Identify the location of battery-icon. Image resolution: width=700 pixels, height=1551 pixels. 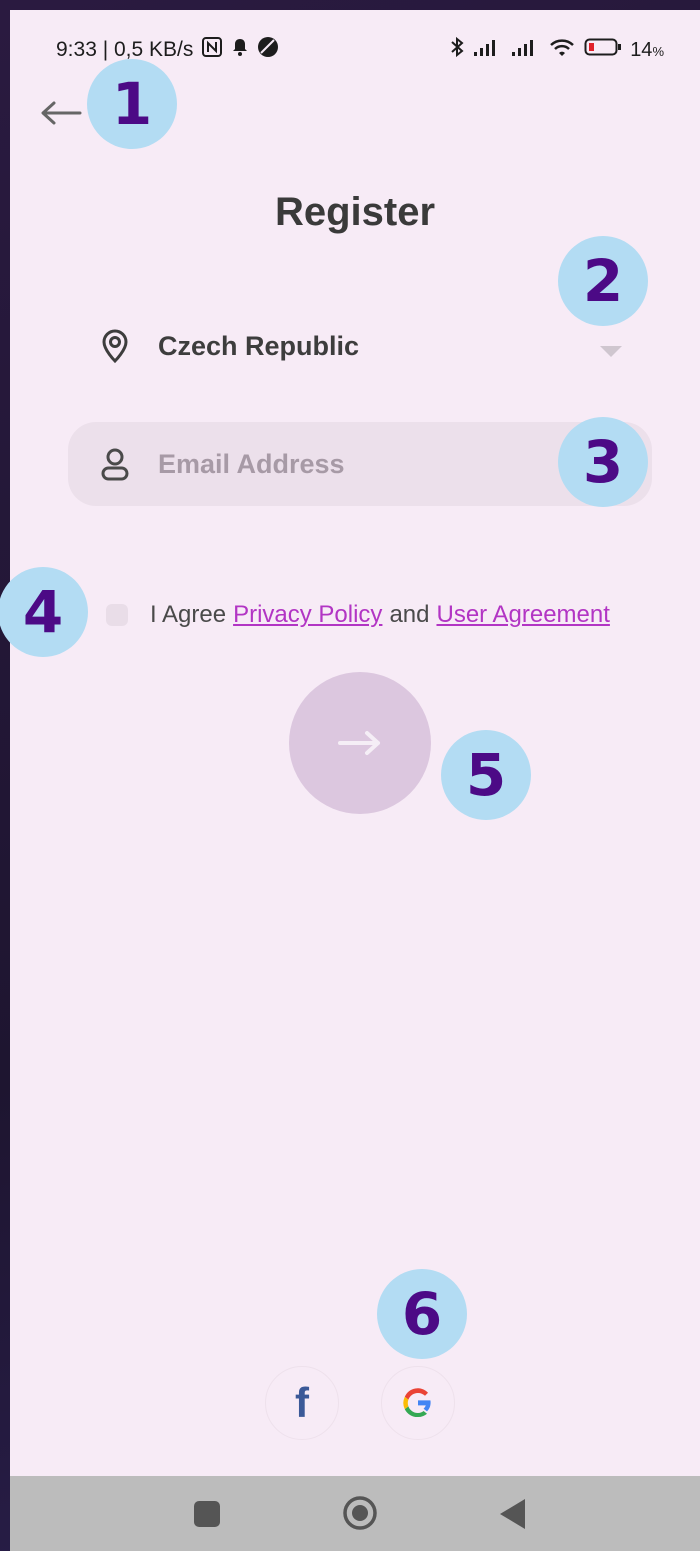
(603, 50).